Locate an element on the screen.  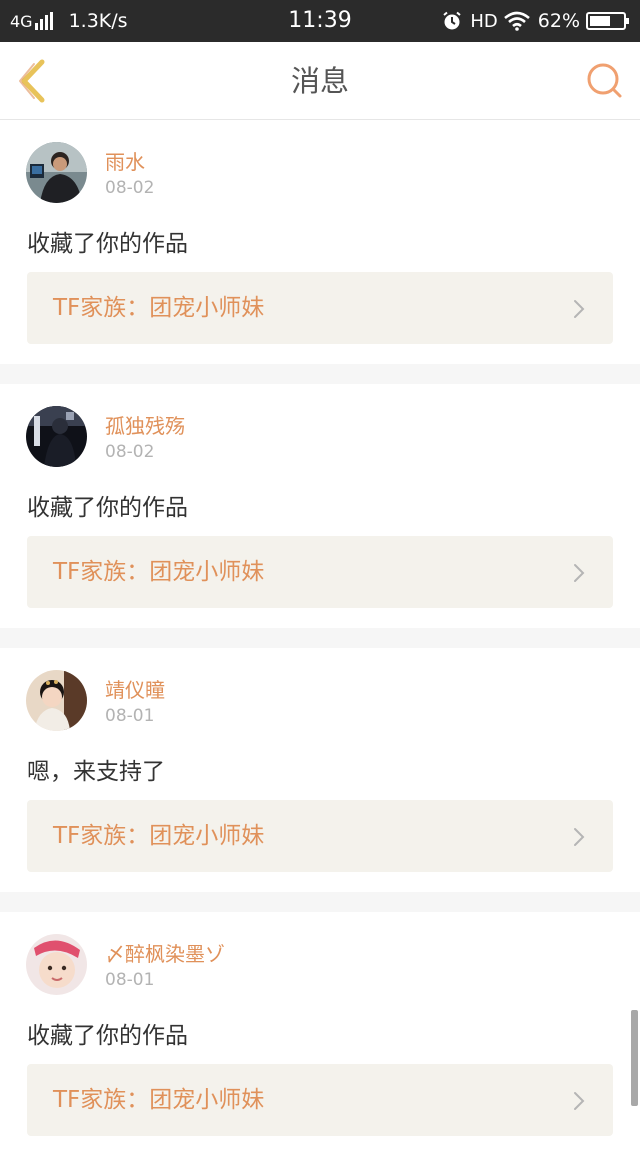
status-bar: 4G 1.3K/s 11:39 HD 62% is located at coordinates (320, 21).